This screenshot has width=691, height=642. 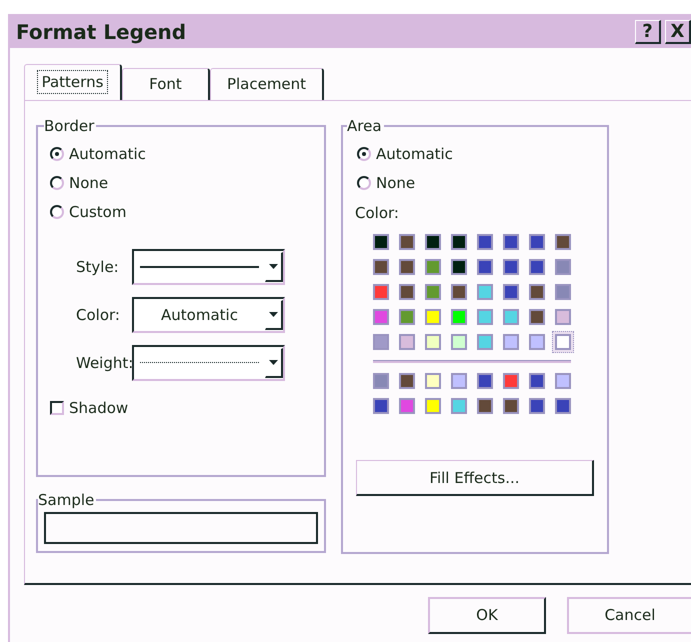 I want to click on checkbox, so click(x=57, y=408).